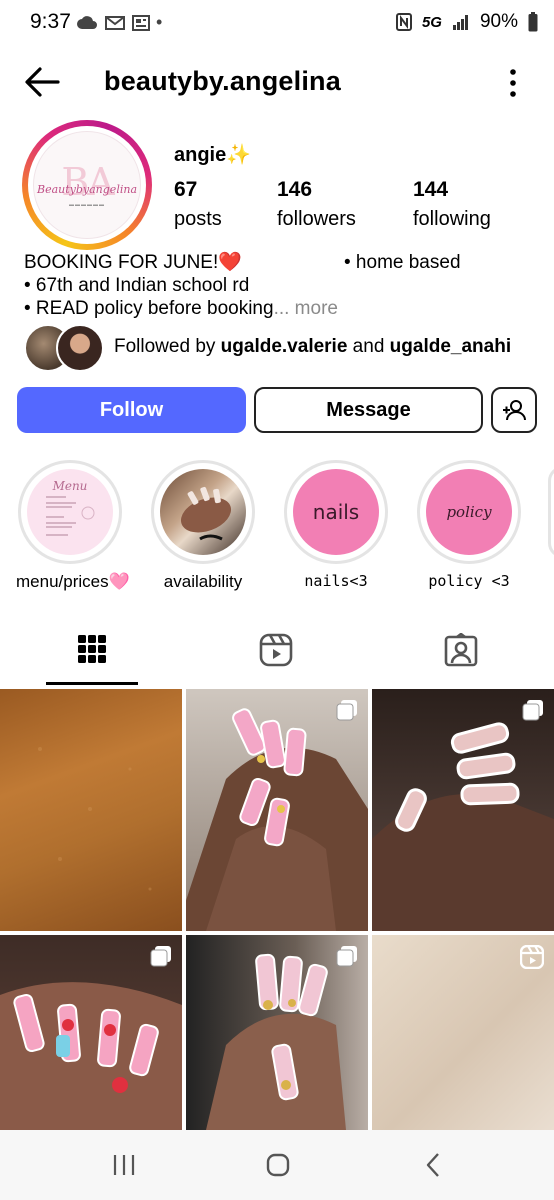  I want to click on mutual-user-2: ugalde_anahi, so click(450, 346).